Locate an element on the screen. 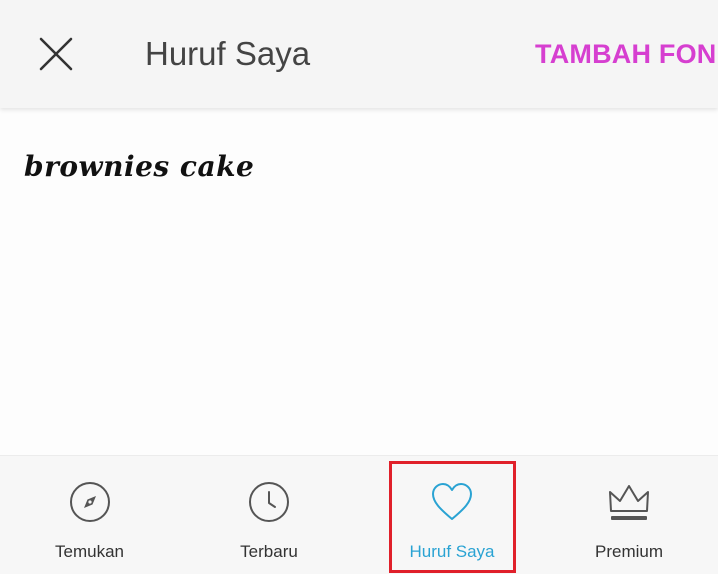 The width and height of the screenshot is (718, 574). page-title: Huruf Saya is located at coordinates (228, 53).